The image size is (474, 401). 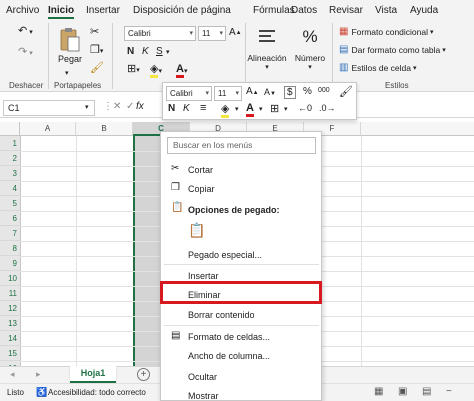 What do you see at coordinates (203, 276) in the screenshot?
I see `menu-item-insert: Insertar` at bounding box center [203, 276].